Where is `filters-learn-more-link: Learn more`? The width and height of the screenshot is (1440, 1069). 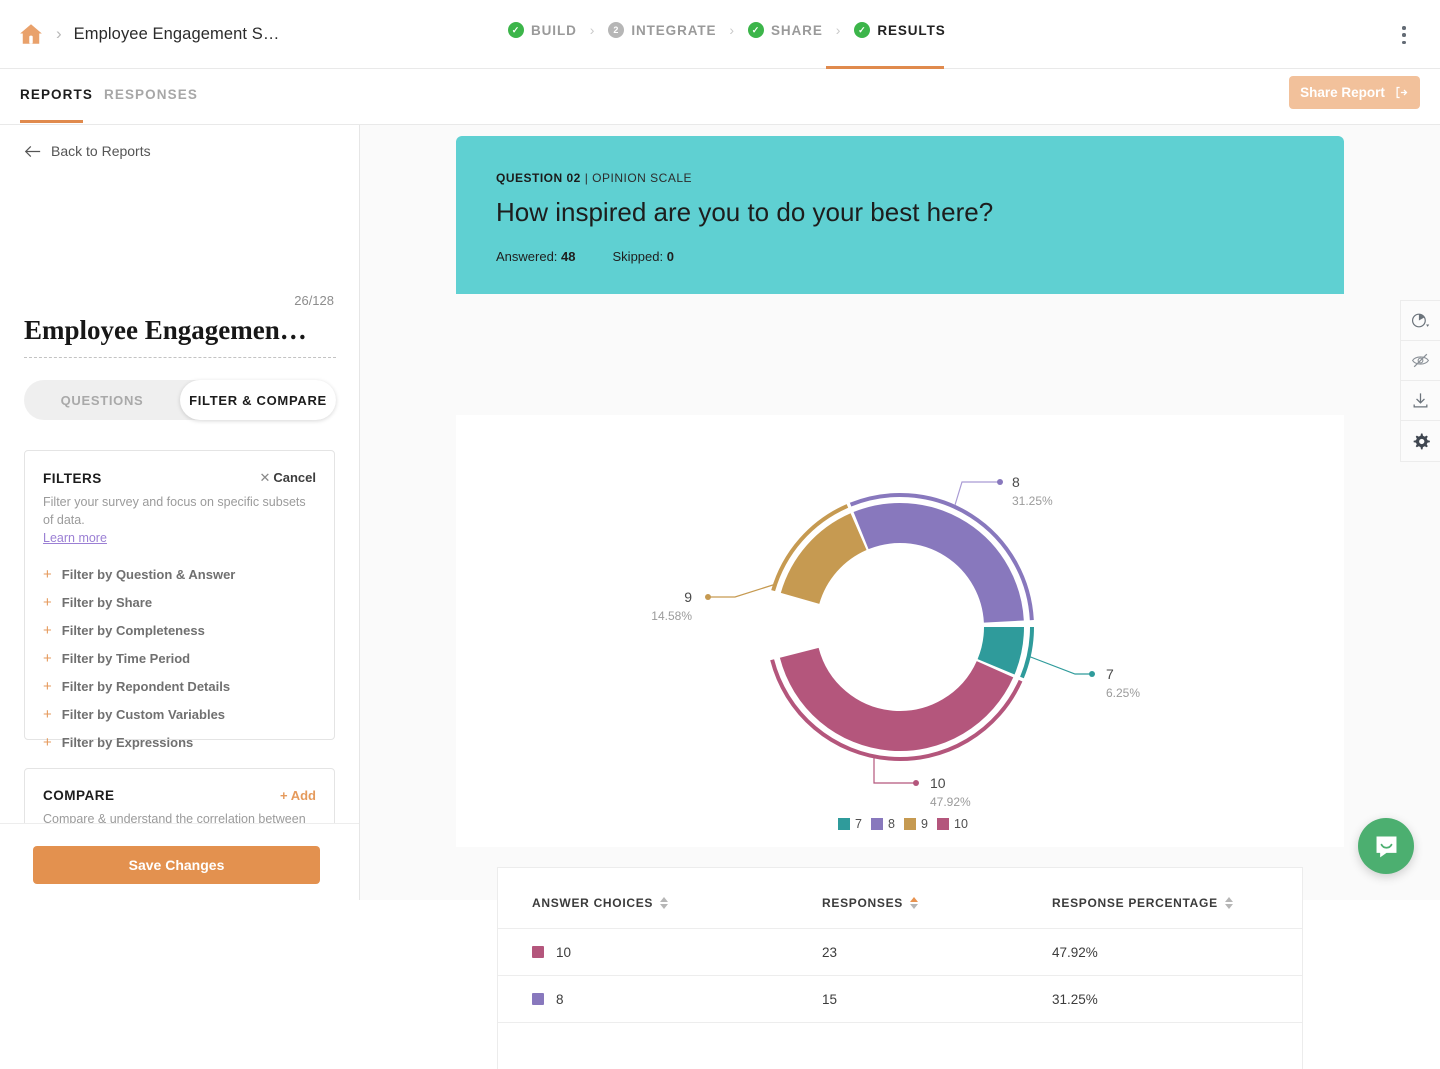
filters-learn-more-link: Learn more is located at coordinates (75, 538).